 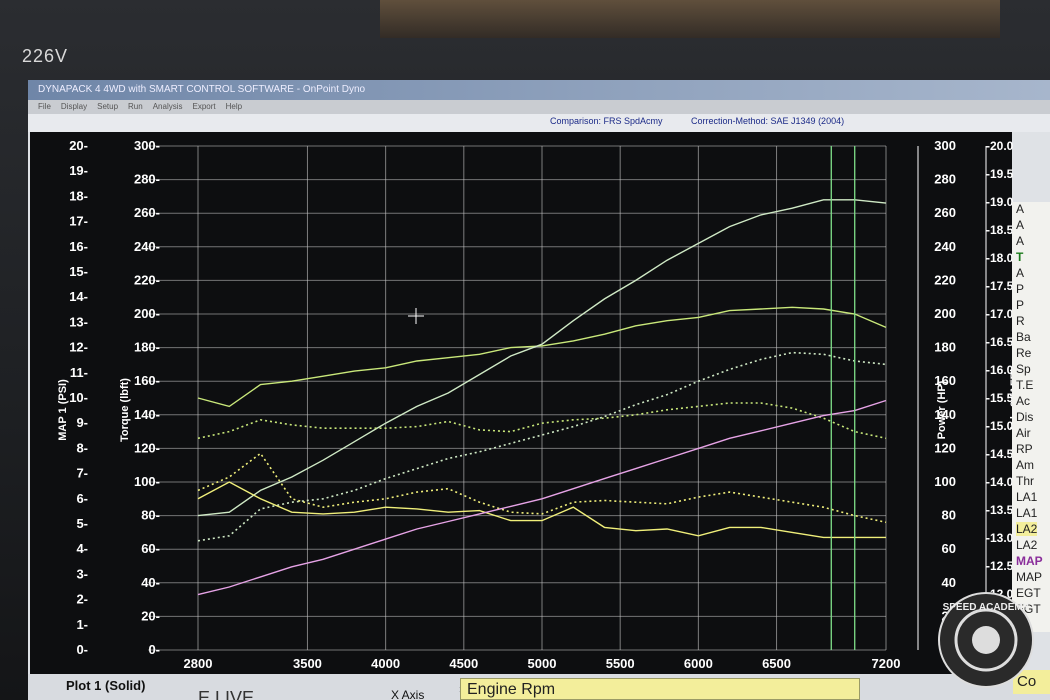 What do you see at coordinates (1024, 385) in the screenshot?
I see `channel-item: T.E` at bounding box center [1024, 385].